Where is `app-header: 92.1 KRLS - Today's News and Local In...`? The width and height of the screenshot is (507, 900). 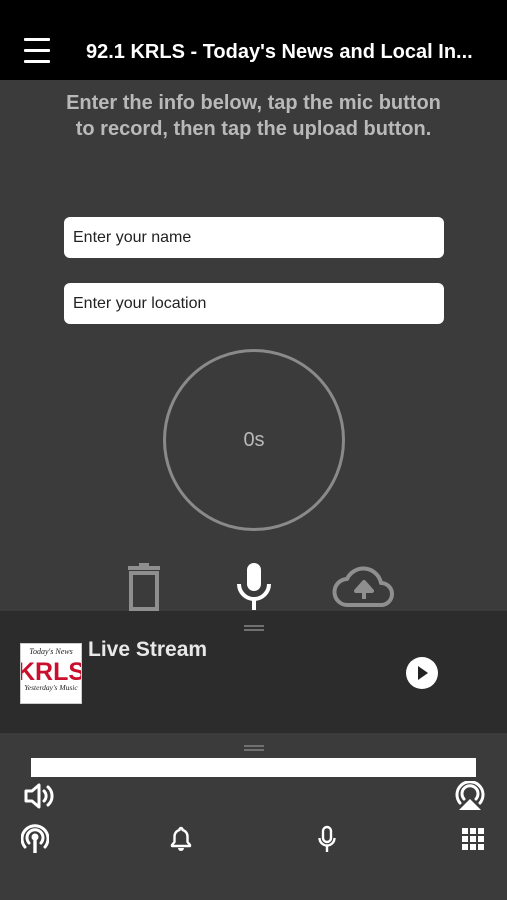 app-header: 92.1 KRLS - Today's News and Local In... is located at coordinates (253, 40).